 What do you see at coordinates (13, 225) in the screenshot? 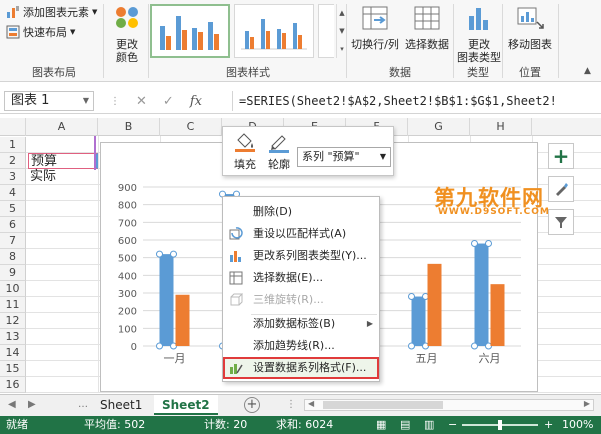
I see `row-header: 6` at bounding box center [13, 225].